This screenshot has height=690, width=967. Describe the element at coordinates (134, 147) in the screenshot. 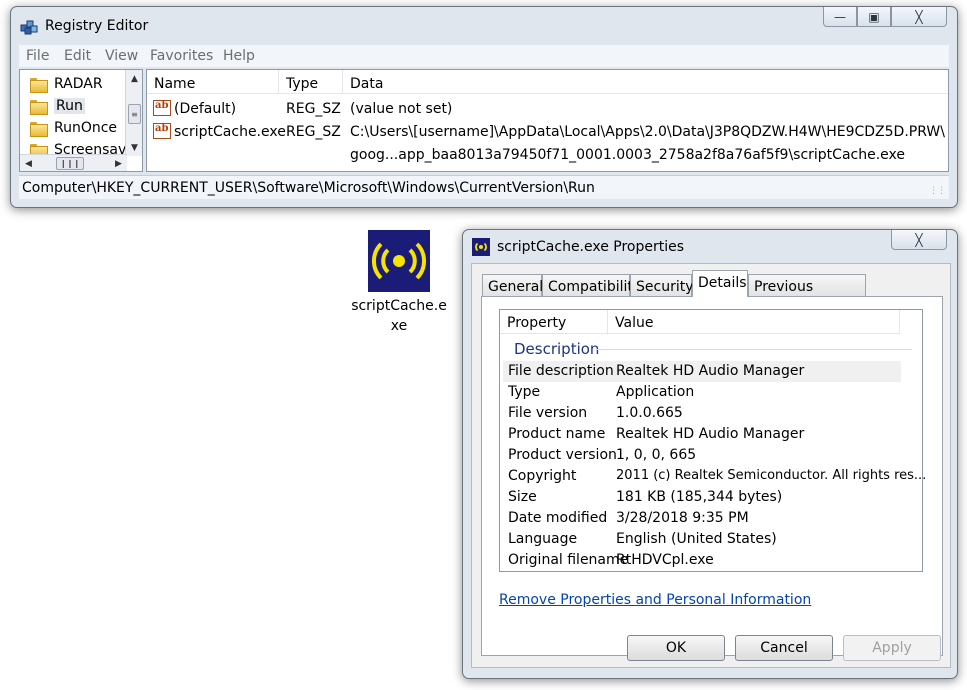

I see `scroll-down-icon: ▼` at that location.